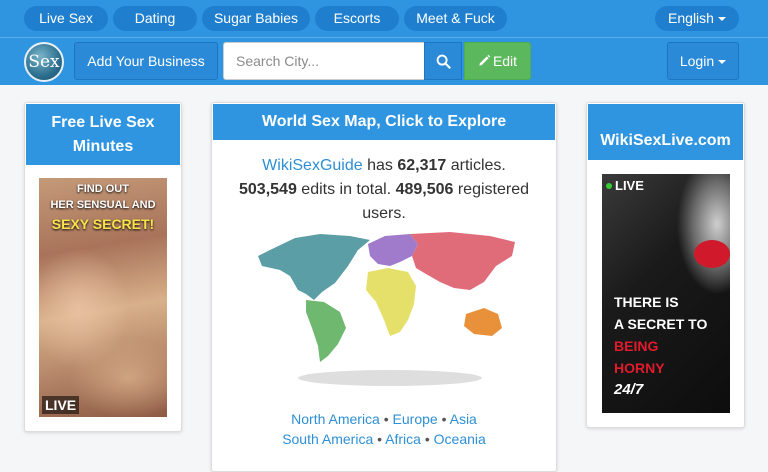  What do you see at coordinates (44, 62) in the screenshot?
I see `site-logo: Sex` at bounding box center [44, 62].